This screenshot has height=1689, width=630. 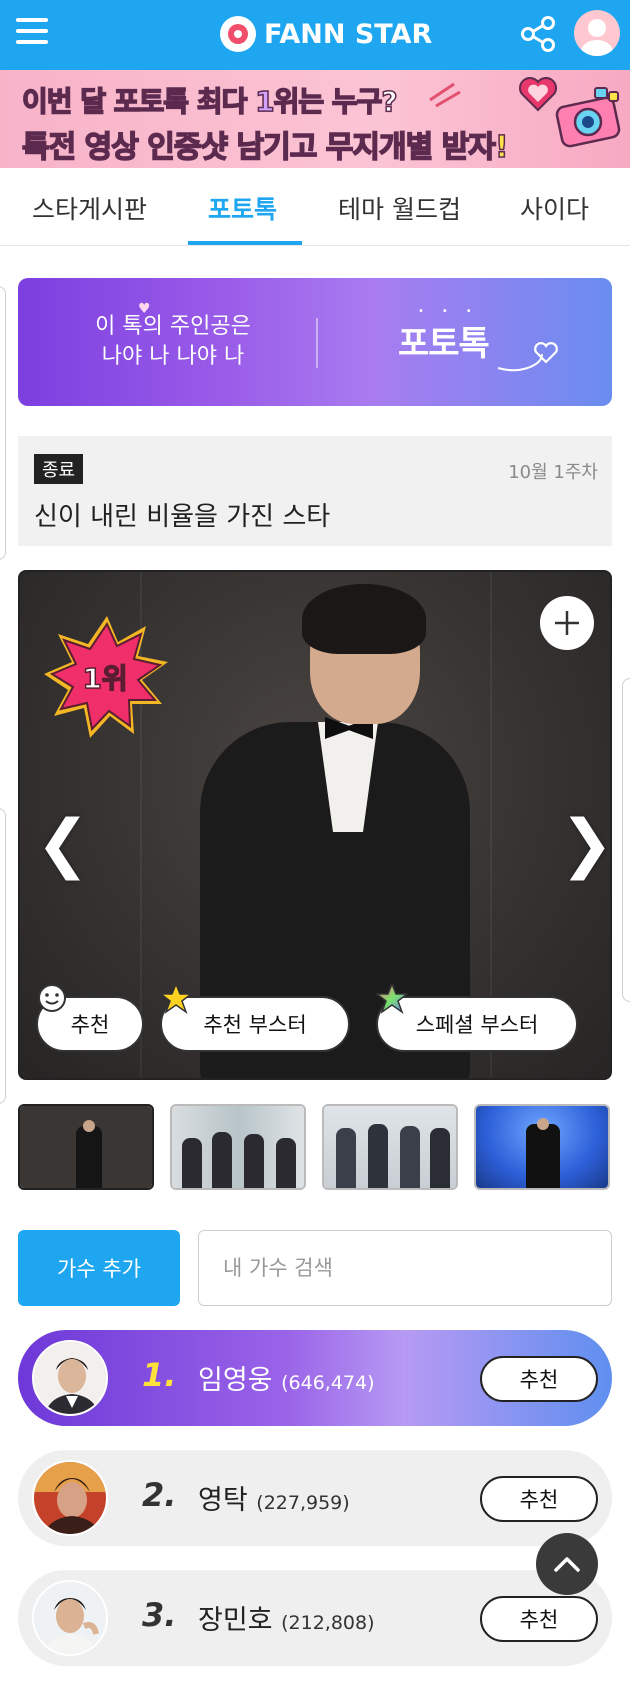 I want to click on recommend-booster-label: 추천 부스터, so click(x=255, y=1025).